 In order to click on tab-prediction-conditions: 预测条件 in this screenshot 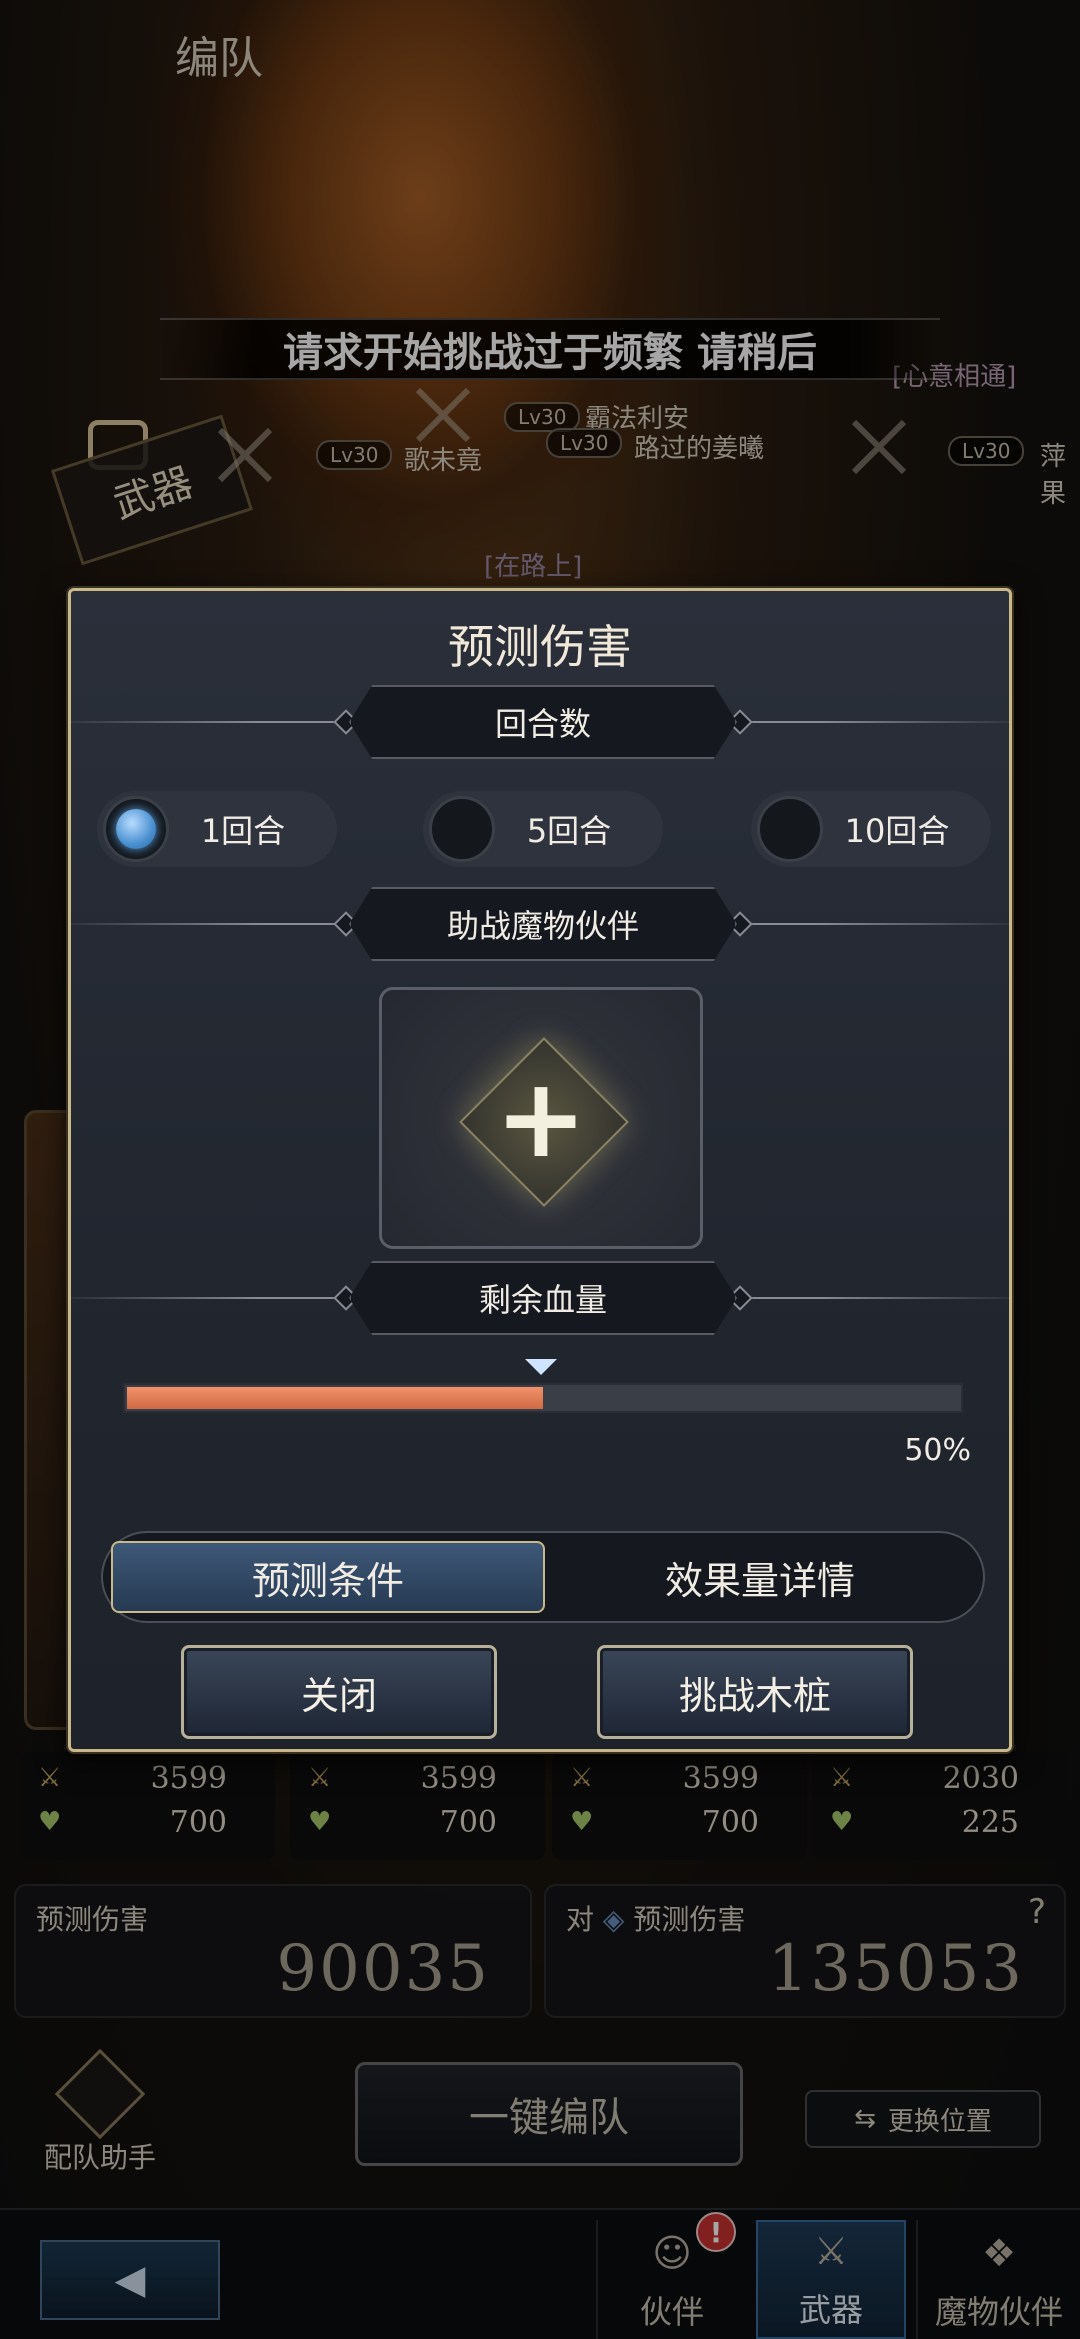, I will do `click(328, 1577)`.